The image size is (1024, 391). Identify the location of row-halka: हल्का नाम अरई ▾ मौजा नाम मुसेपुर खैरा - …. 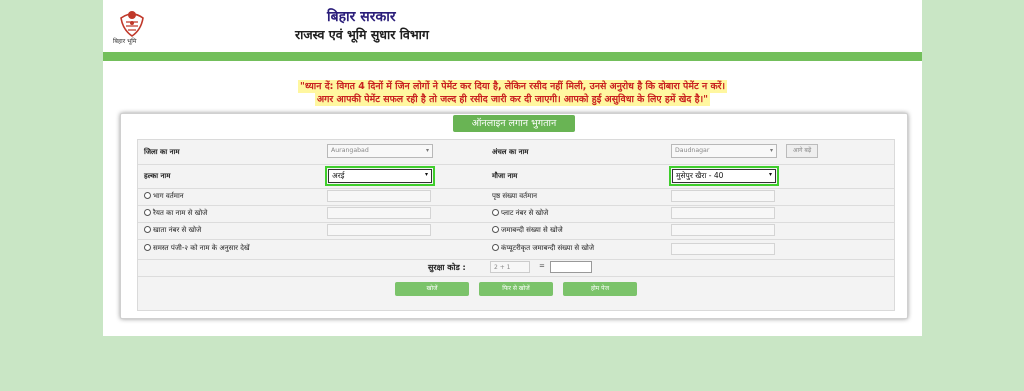
(516, 176).